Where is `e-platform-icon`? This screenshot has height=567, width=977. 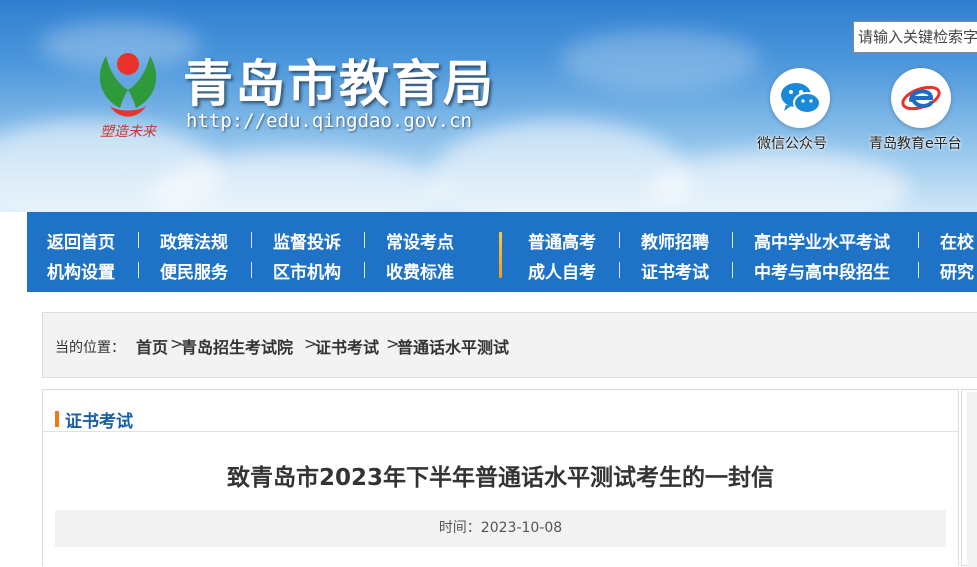 e-platform-icon is located at coordinates (921, 98).